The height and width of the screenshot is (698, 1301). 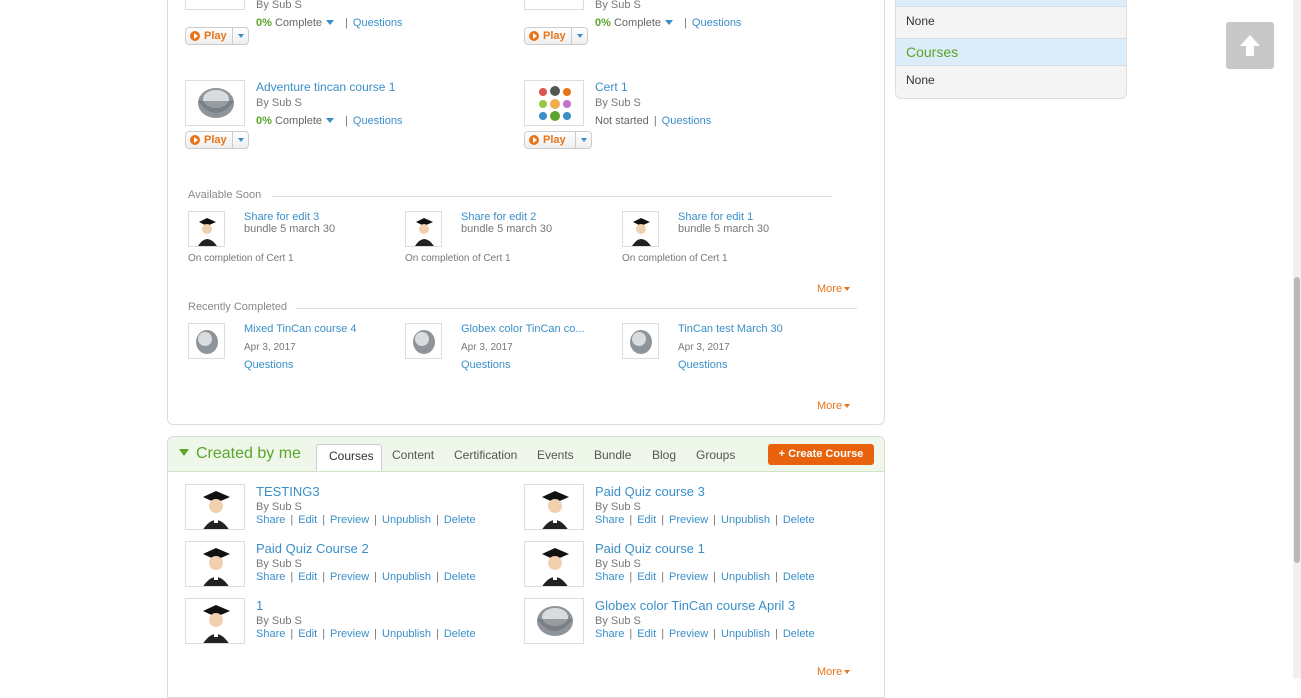 I want to click on course-actions: Share | Edit | Preview | Unpublish | Delete, so click(x=705, y=634).